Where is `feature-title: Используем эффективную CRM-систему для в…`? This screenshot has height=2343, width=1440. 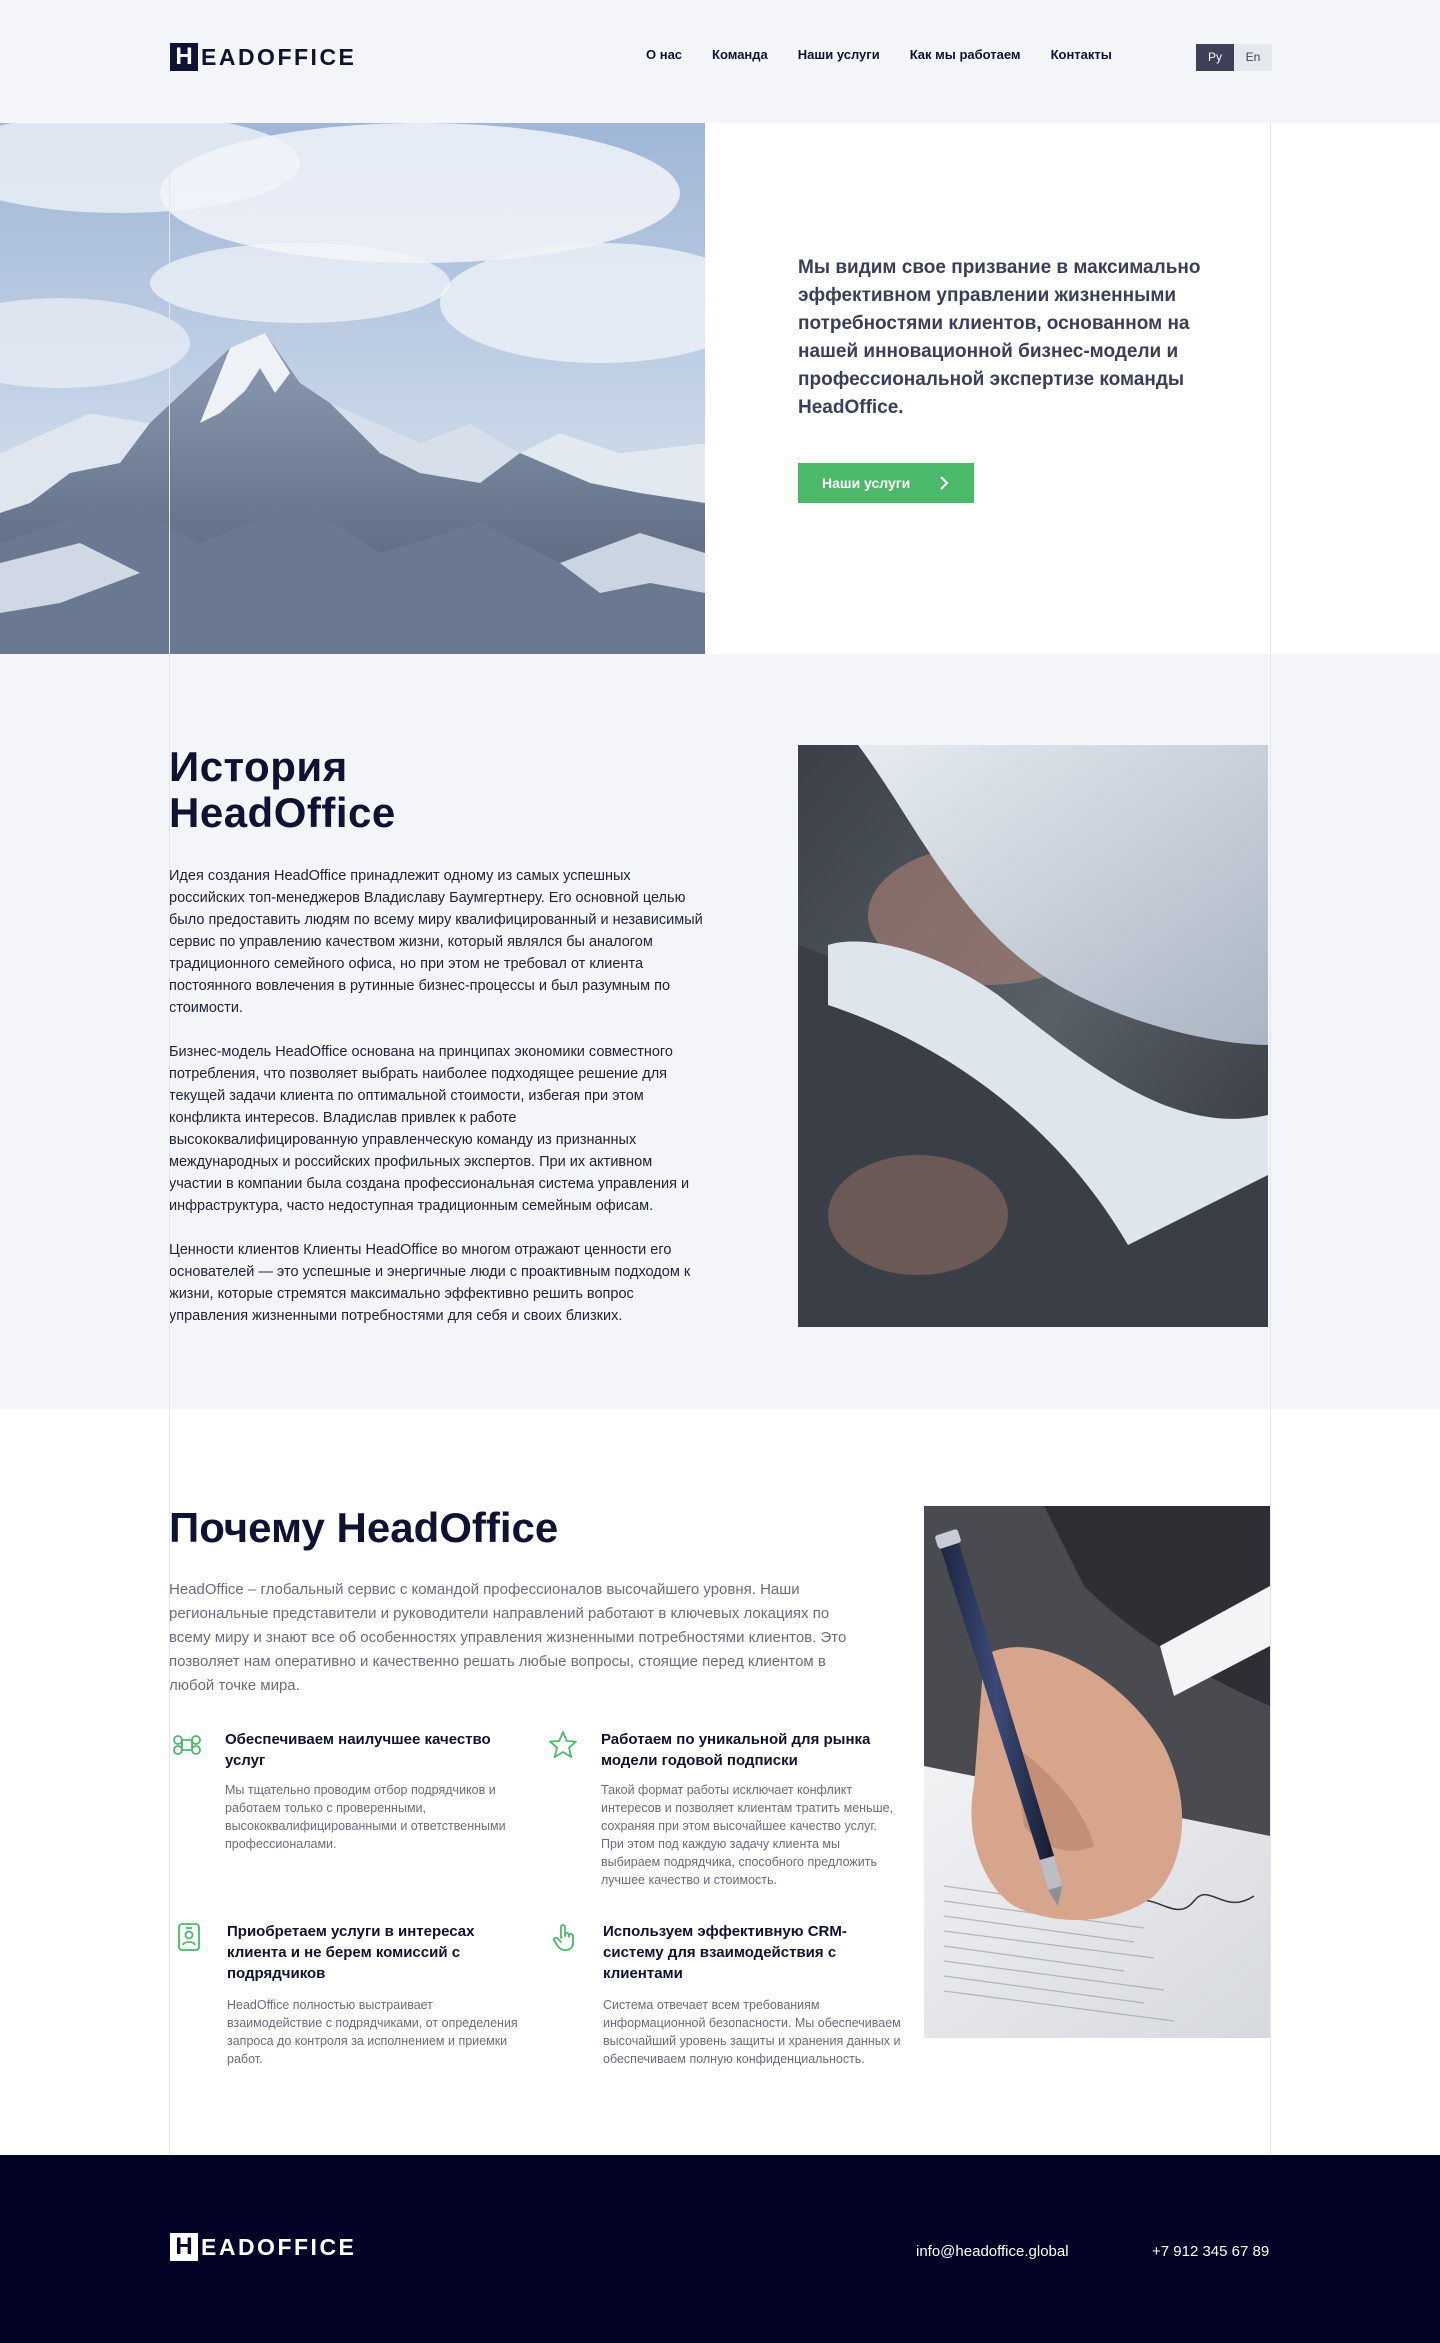
feature-title: Используем эффективную CRM-систему для в… is located at coordinates (725, 1952).